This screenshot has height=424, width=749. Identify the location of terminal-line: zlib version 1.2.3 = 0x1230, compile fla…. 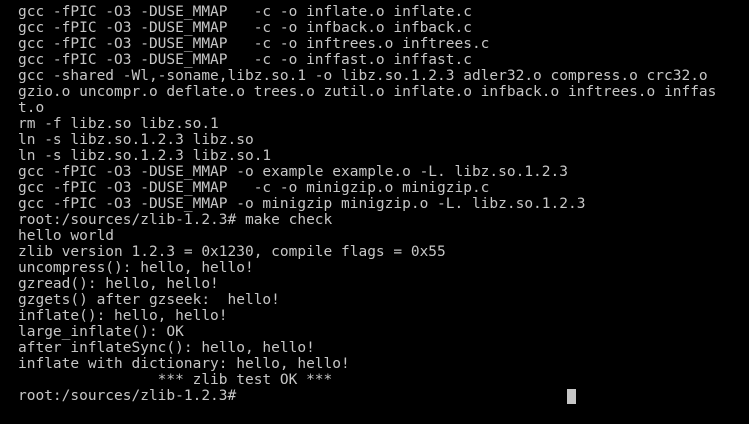
(232, 252).